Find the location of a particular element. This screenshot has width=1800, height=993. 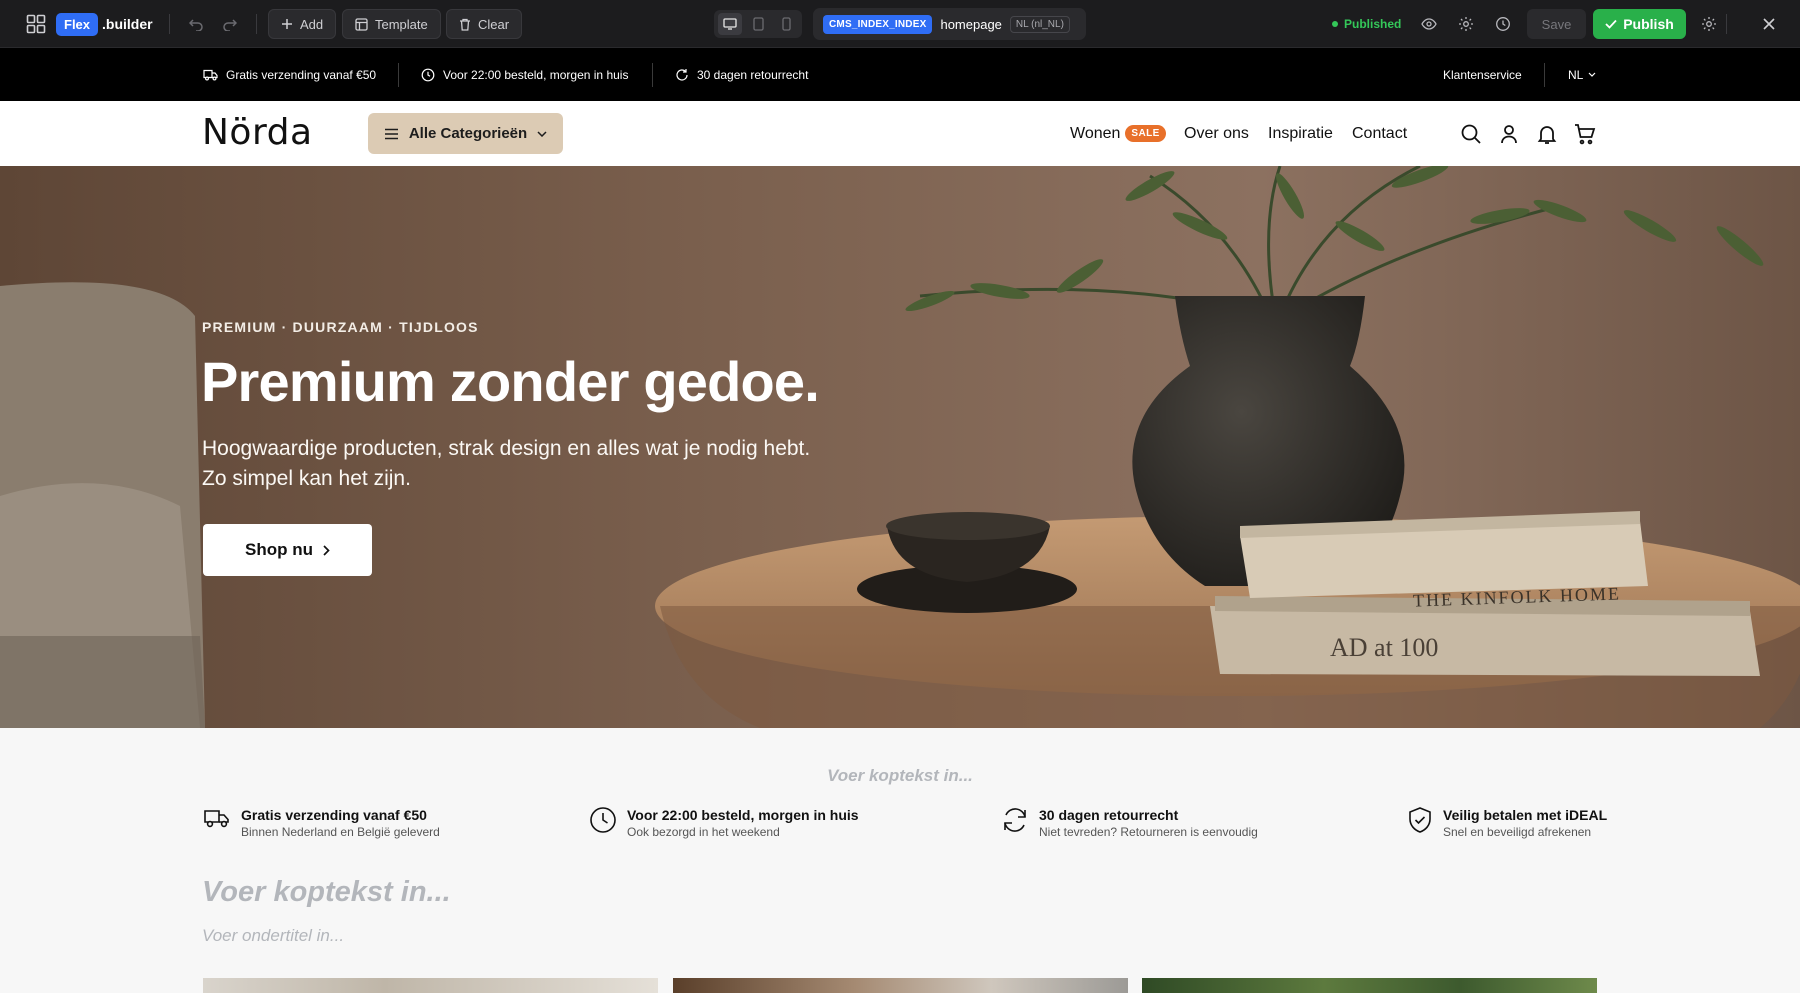

mobile-device-icon is located at coordinates (786, 24).